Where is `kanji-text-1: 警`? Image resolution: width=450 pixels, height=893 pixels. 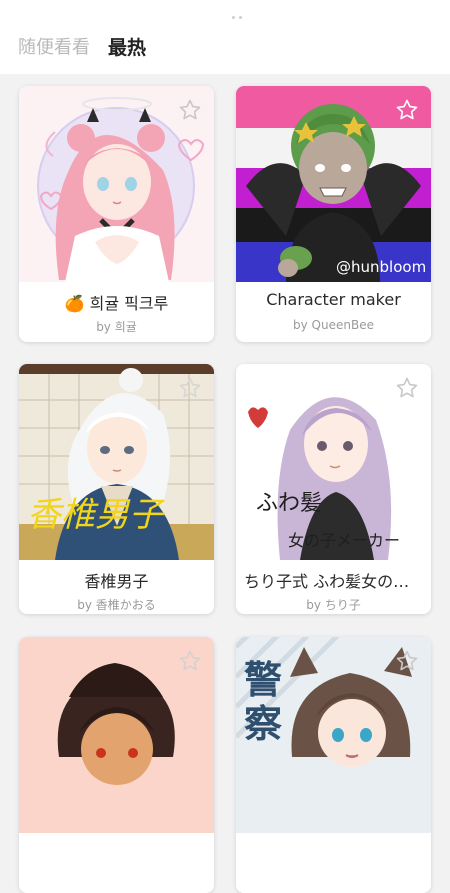
kanji-text-1: 警 is located at coordinates (263, 679).